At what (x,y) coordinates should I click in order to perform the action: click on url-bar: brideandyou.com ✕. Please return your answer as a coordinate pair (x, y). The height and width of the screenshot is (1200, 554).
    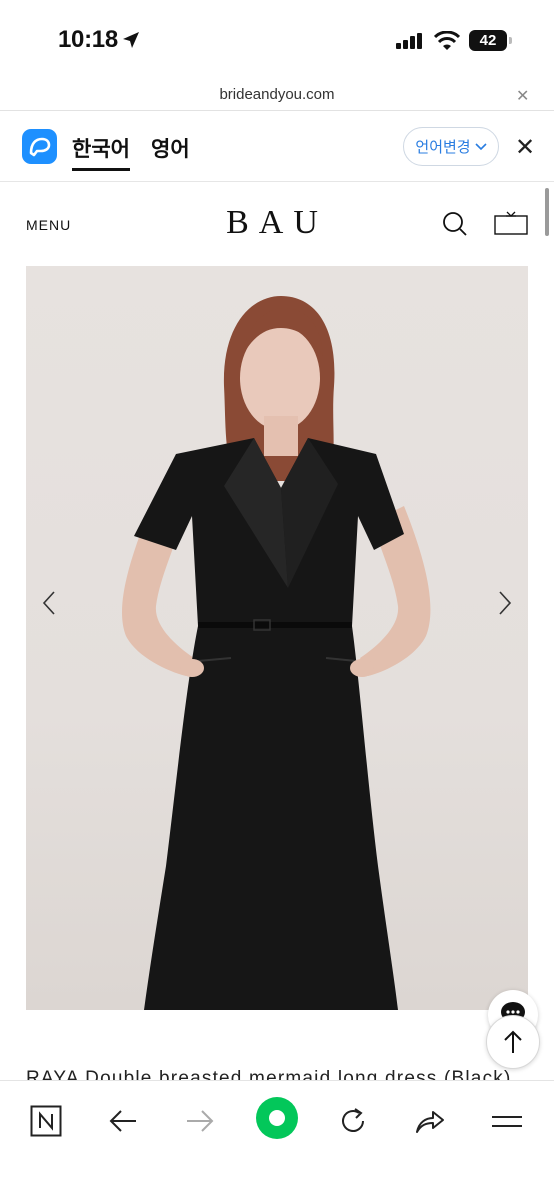
    Looking at the image, I should click on (277, 95).